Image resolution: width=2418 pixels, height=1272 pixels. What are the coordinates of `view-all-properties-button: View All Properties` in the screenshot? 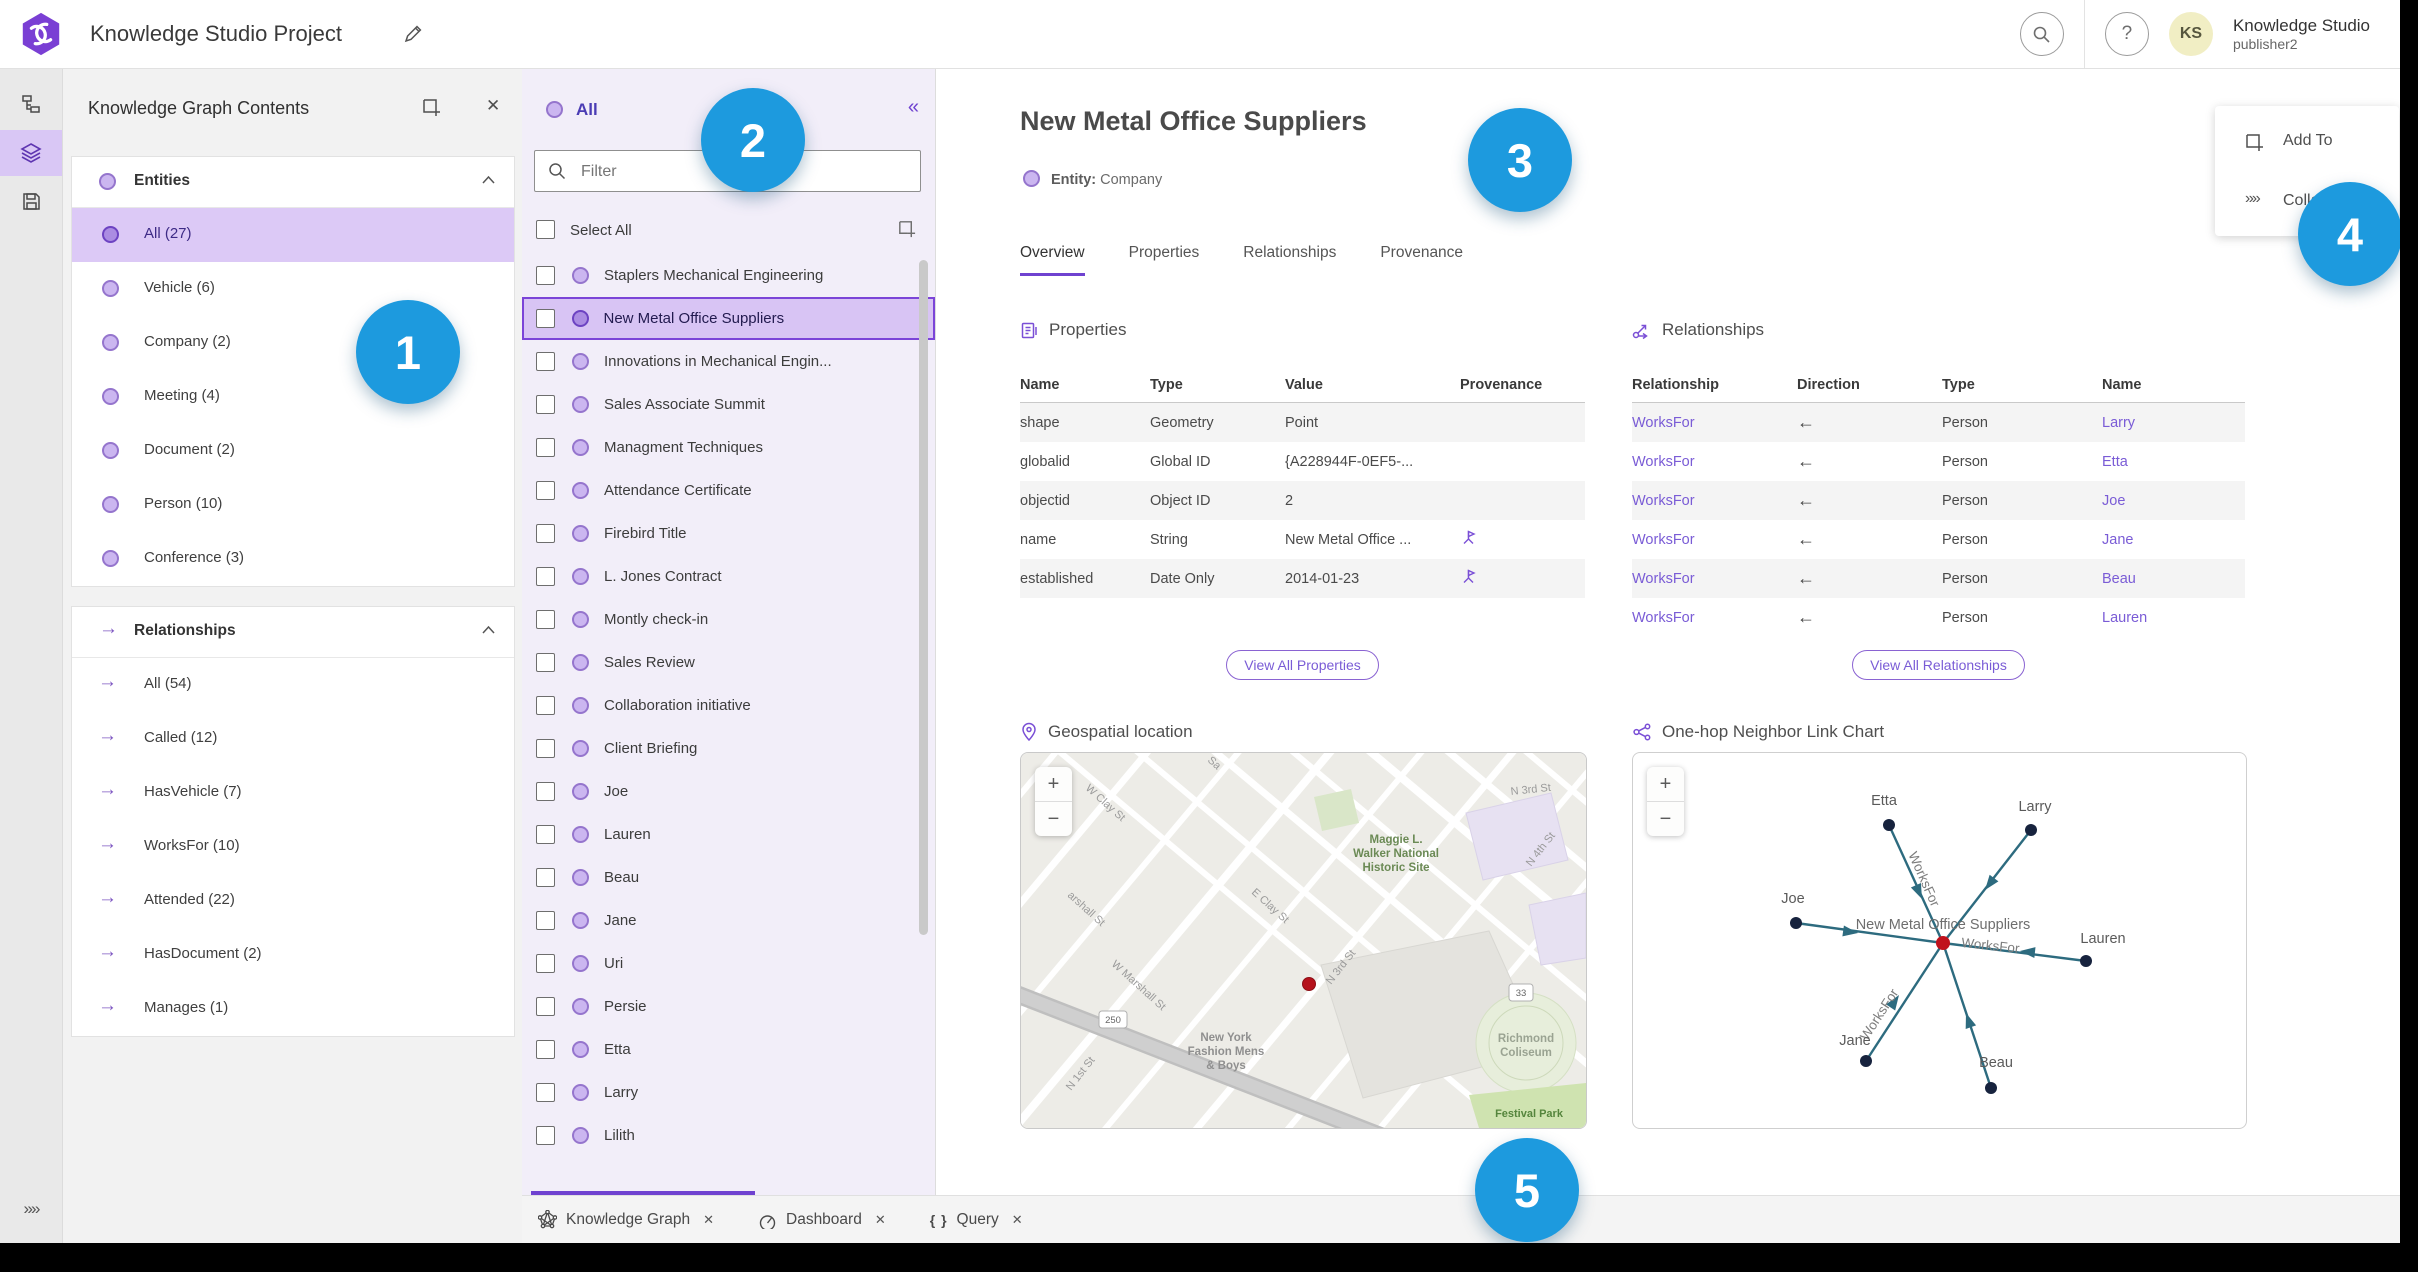 It's located at (1302, 665).